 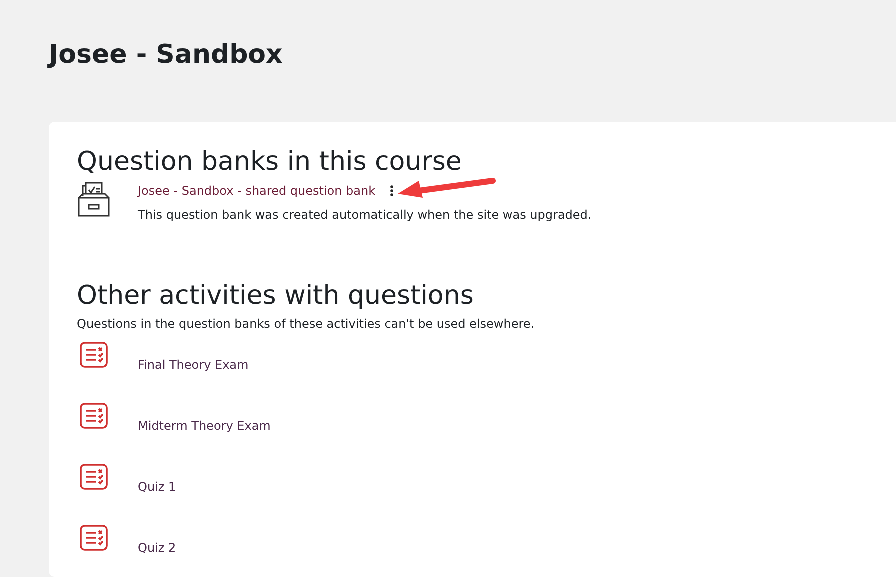 I want to click on page-title: Josee - Sandbox, so click(x=166, y=55).